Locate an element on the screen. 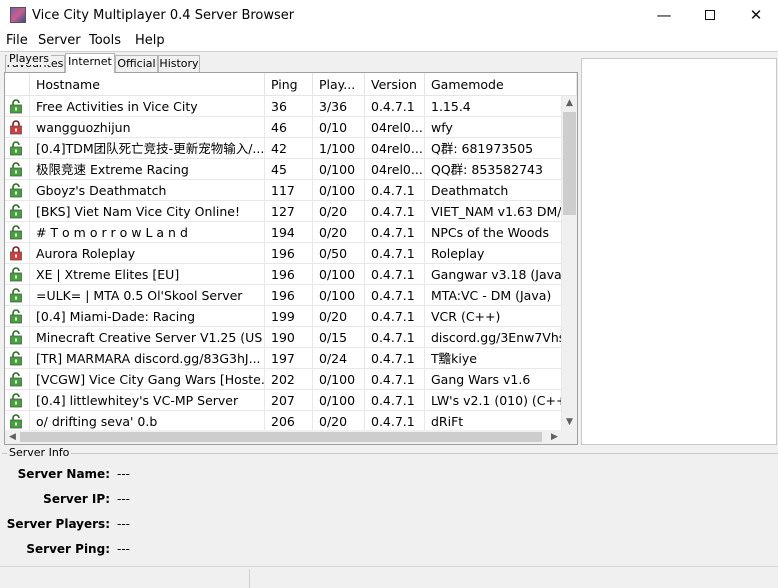  server-name-label: Server Name: is located at coordinates (63, 474).